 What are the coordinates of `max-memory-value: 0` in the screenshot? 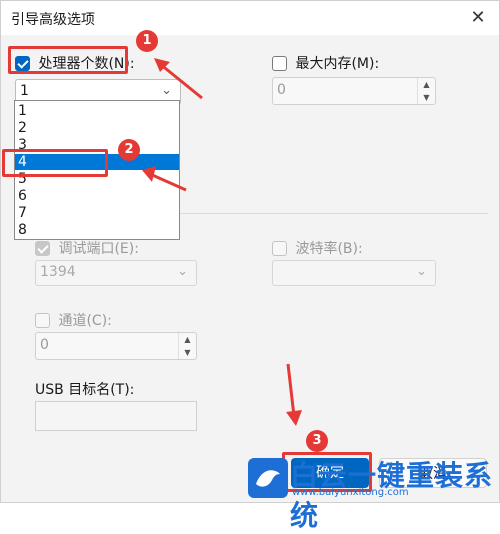 It's located at (281, 90).